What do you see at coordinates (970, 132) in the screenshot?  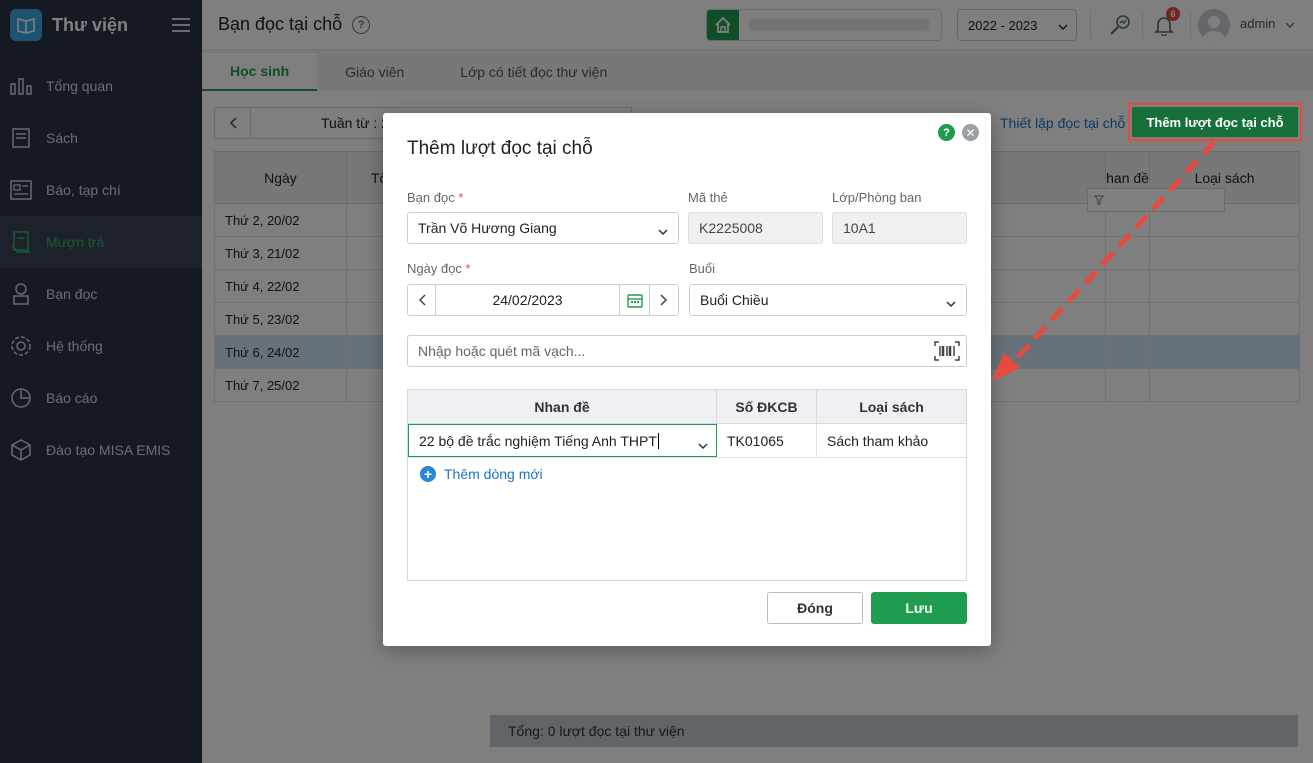 I see `close-icon: ✕` at bounding box center [970, 132].